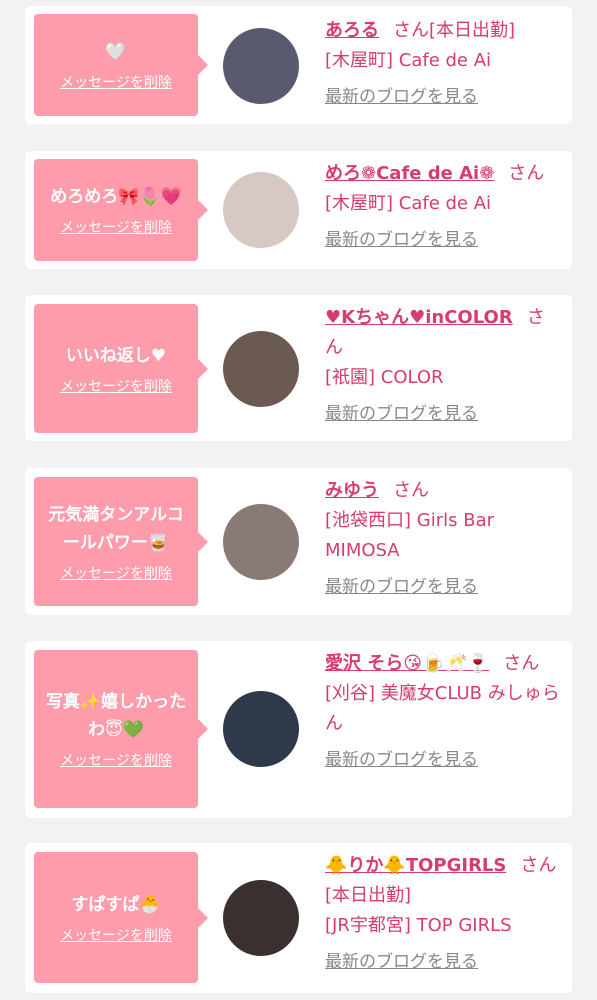  I want to click on cast-info: あろる さん[本日出勤] [木屋町] Cafe de Ai 最新のブログを見る, so click(443, 64).